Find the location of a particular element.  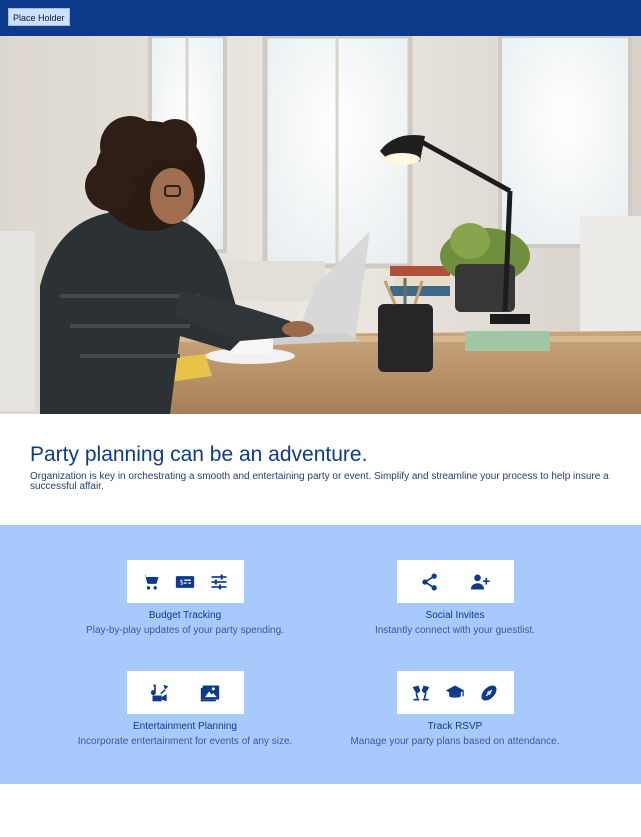

money-bill-icon: $ is located at coordinates (185, 582).